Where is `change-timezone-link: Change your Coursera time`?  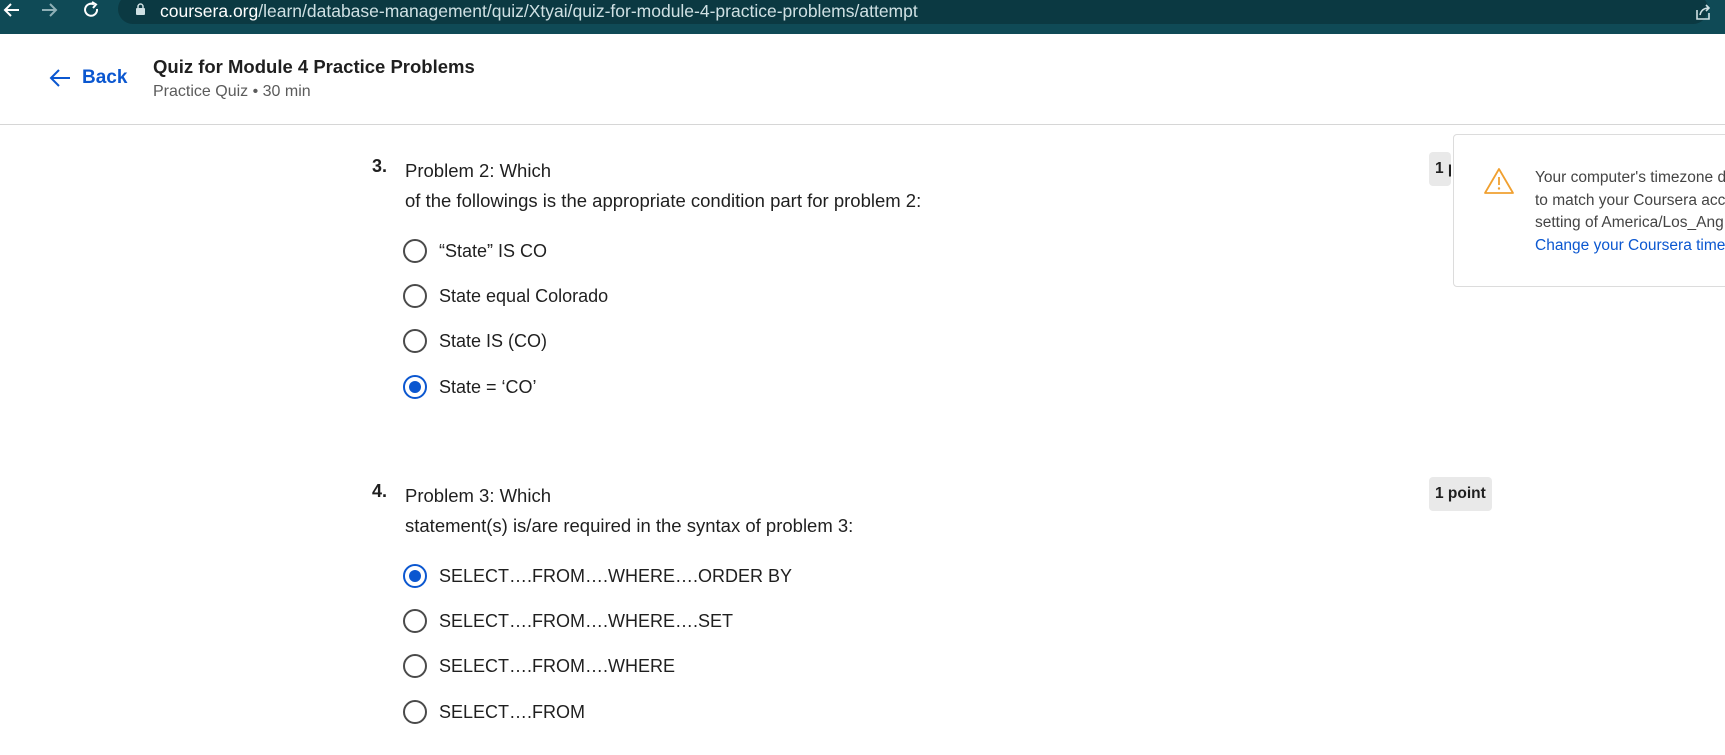 change-timezone-link: Change your Coursera time is located at coordinates (1630, 246).